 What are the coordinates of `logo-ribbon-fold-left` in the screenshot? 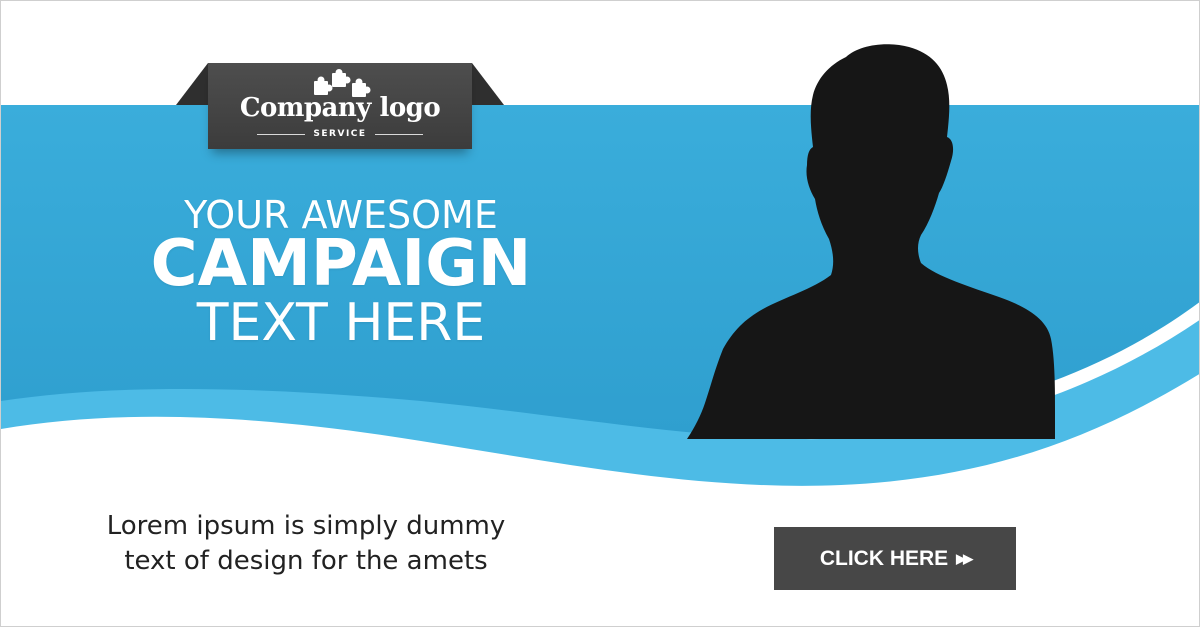 It's located at (192, 84).